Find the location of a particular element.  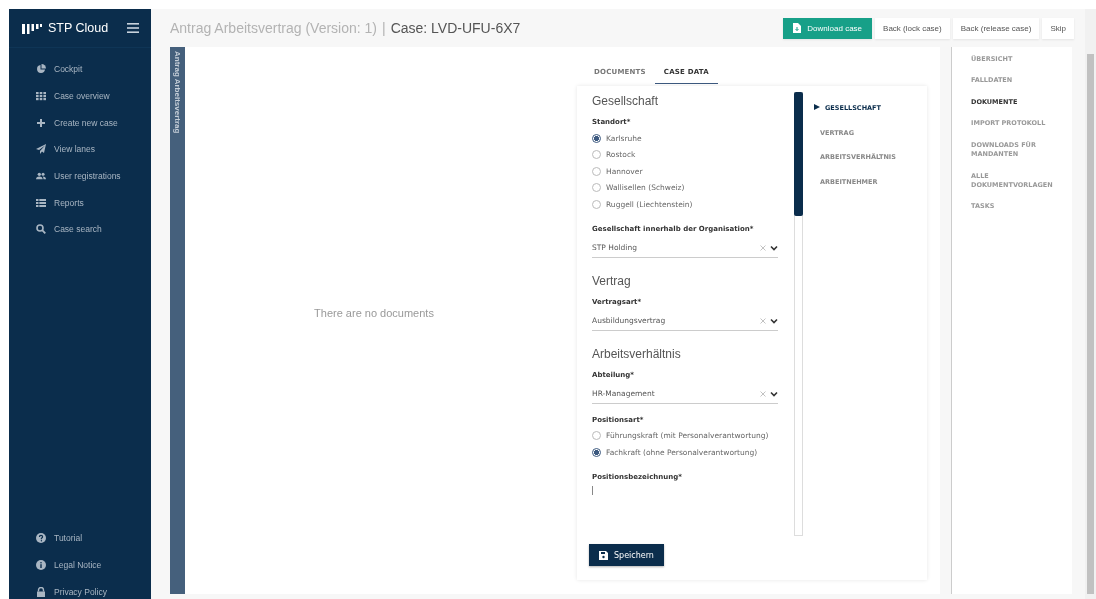

file-icon is located at coordinates (797, 28).